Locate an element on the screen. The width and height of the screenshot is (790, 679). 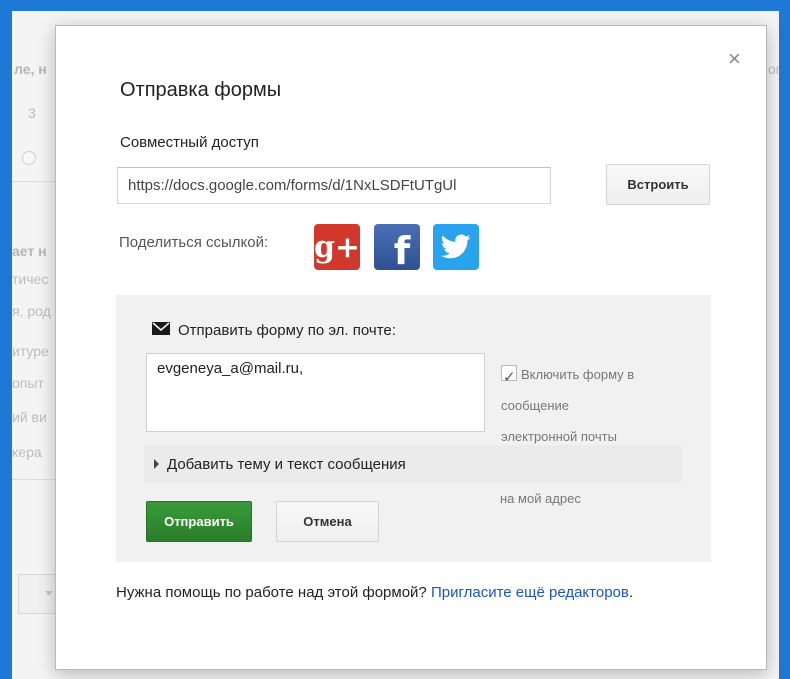
include-line-2: сообщение is located at coordinates (535, 405).